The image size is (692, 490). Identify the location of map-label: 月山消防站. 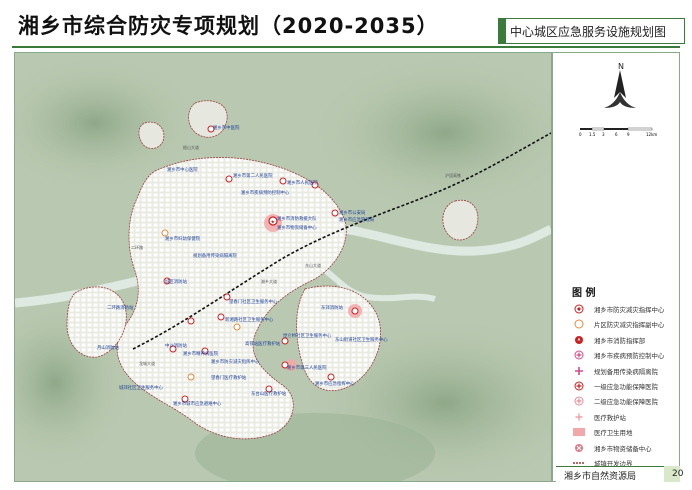
(108, 347).